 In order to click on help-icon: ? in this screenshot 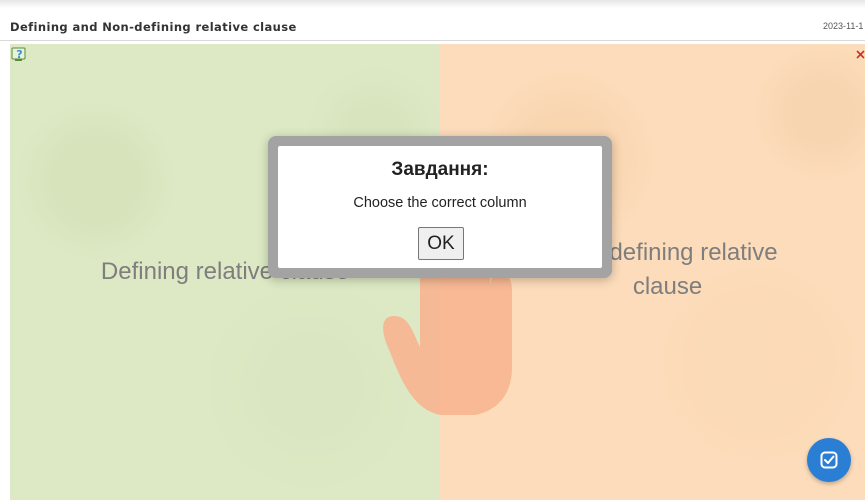, I will do `click(19, 55)`.